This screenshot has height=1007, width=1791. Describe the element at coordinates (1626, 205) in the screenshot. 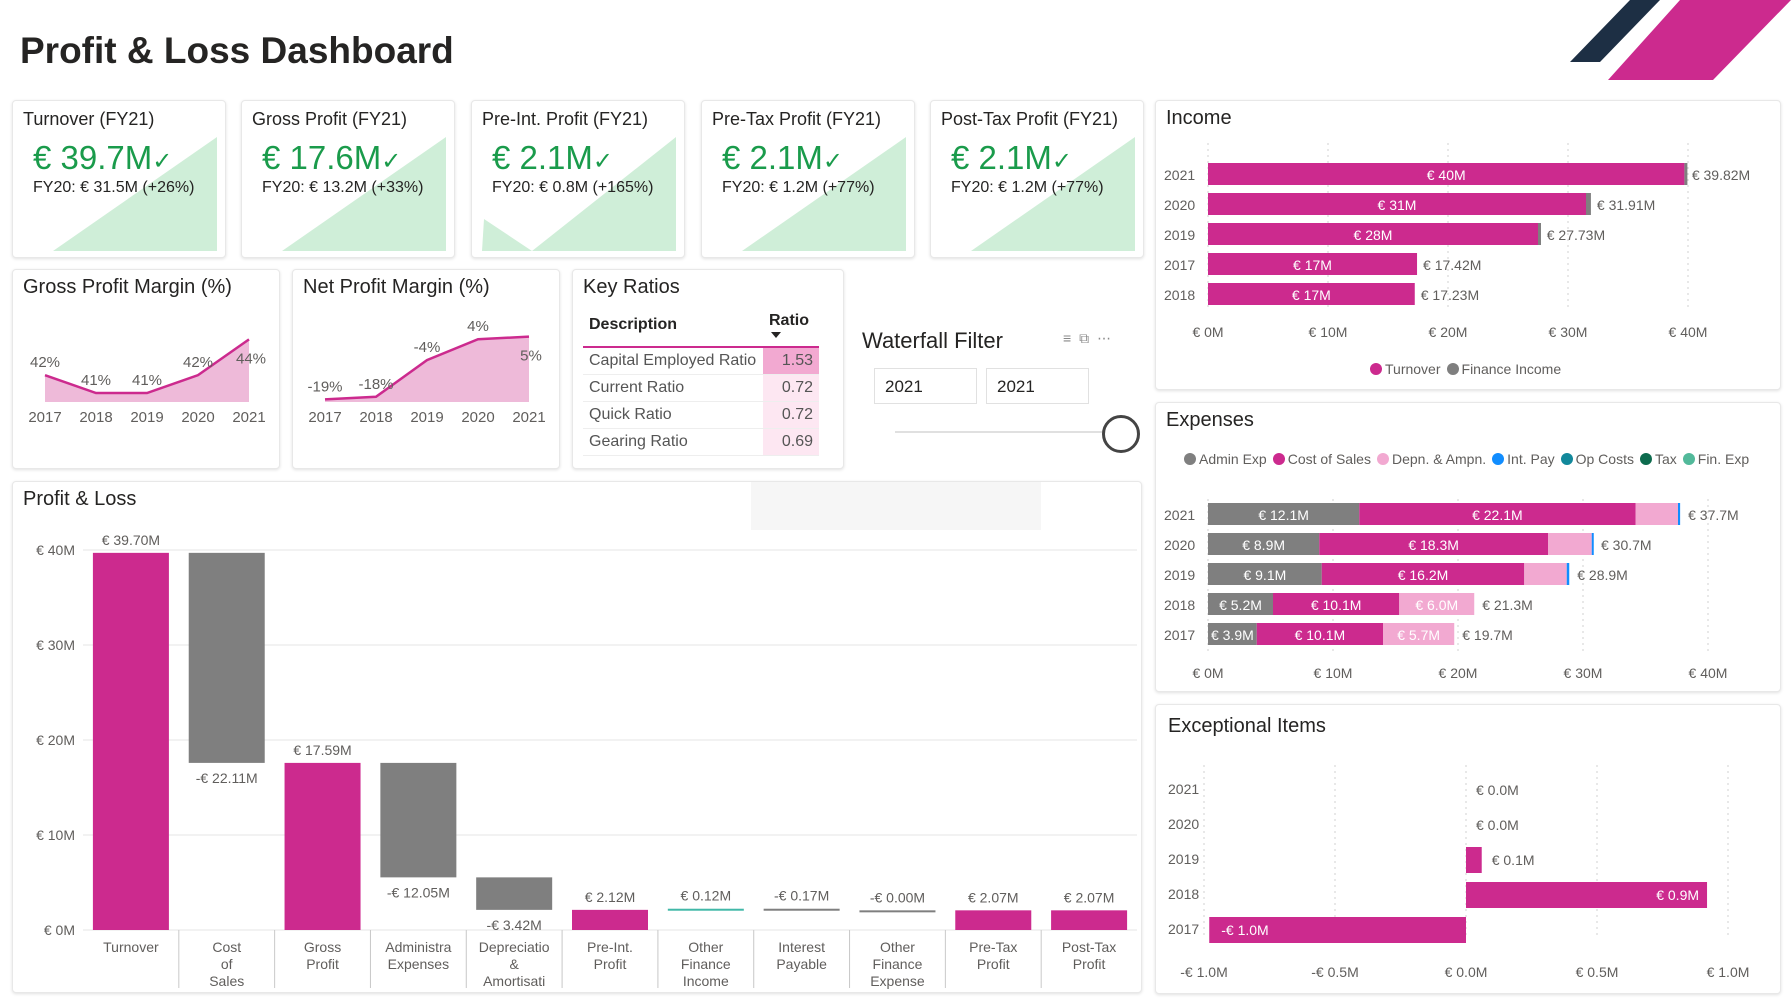

I see `income-total-label: € 31.91M` at that location.